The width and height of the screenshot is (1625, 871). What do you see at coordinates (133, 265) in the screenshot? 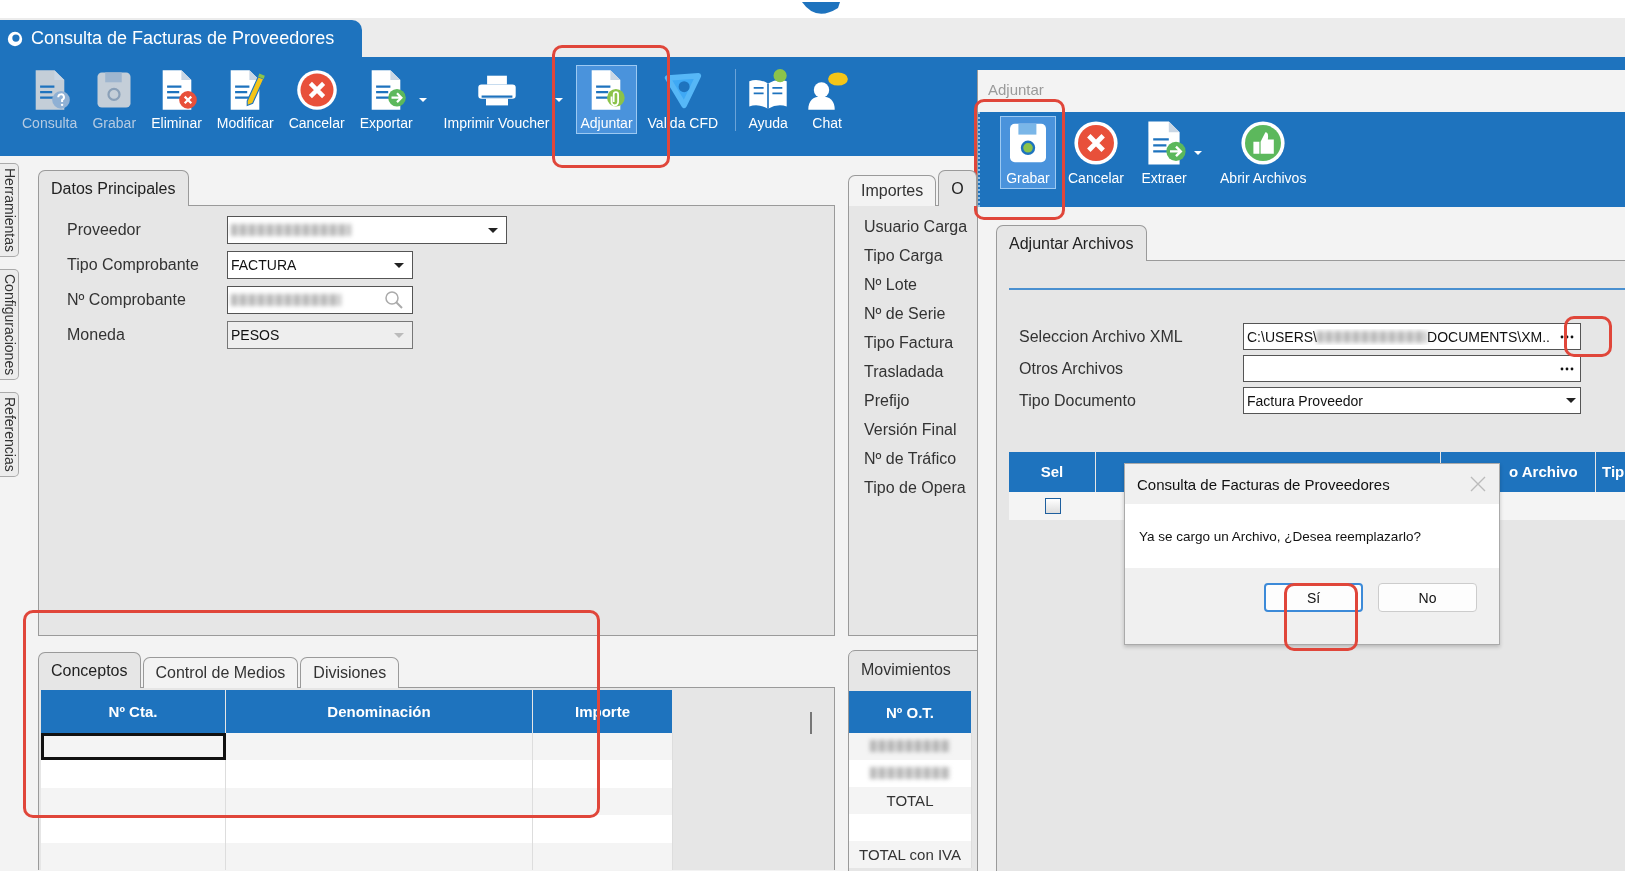
I see `field-label: Tipo Comprobante` at bounding box center [133, 265].